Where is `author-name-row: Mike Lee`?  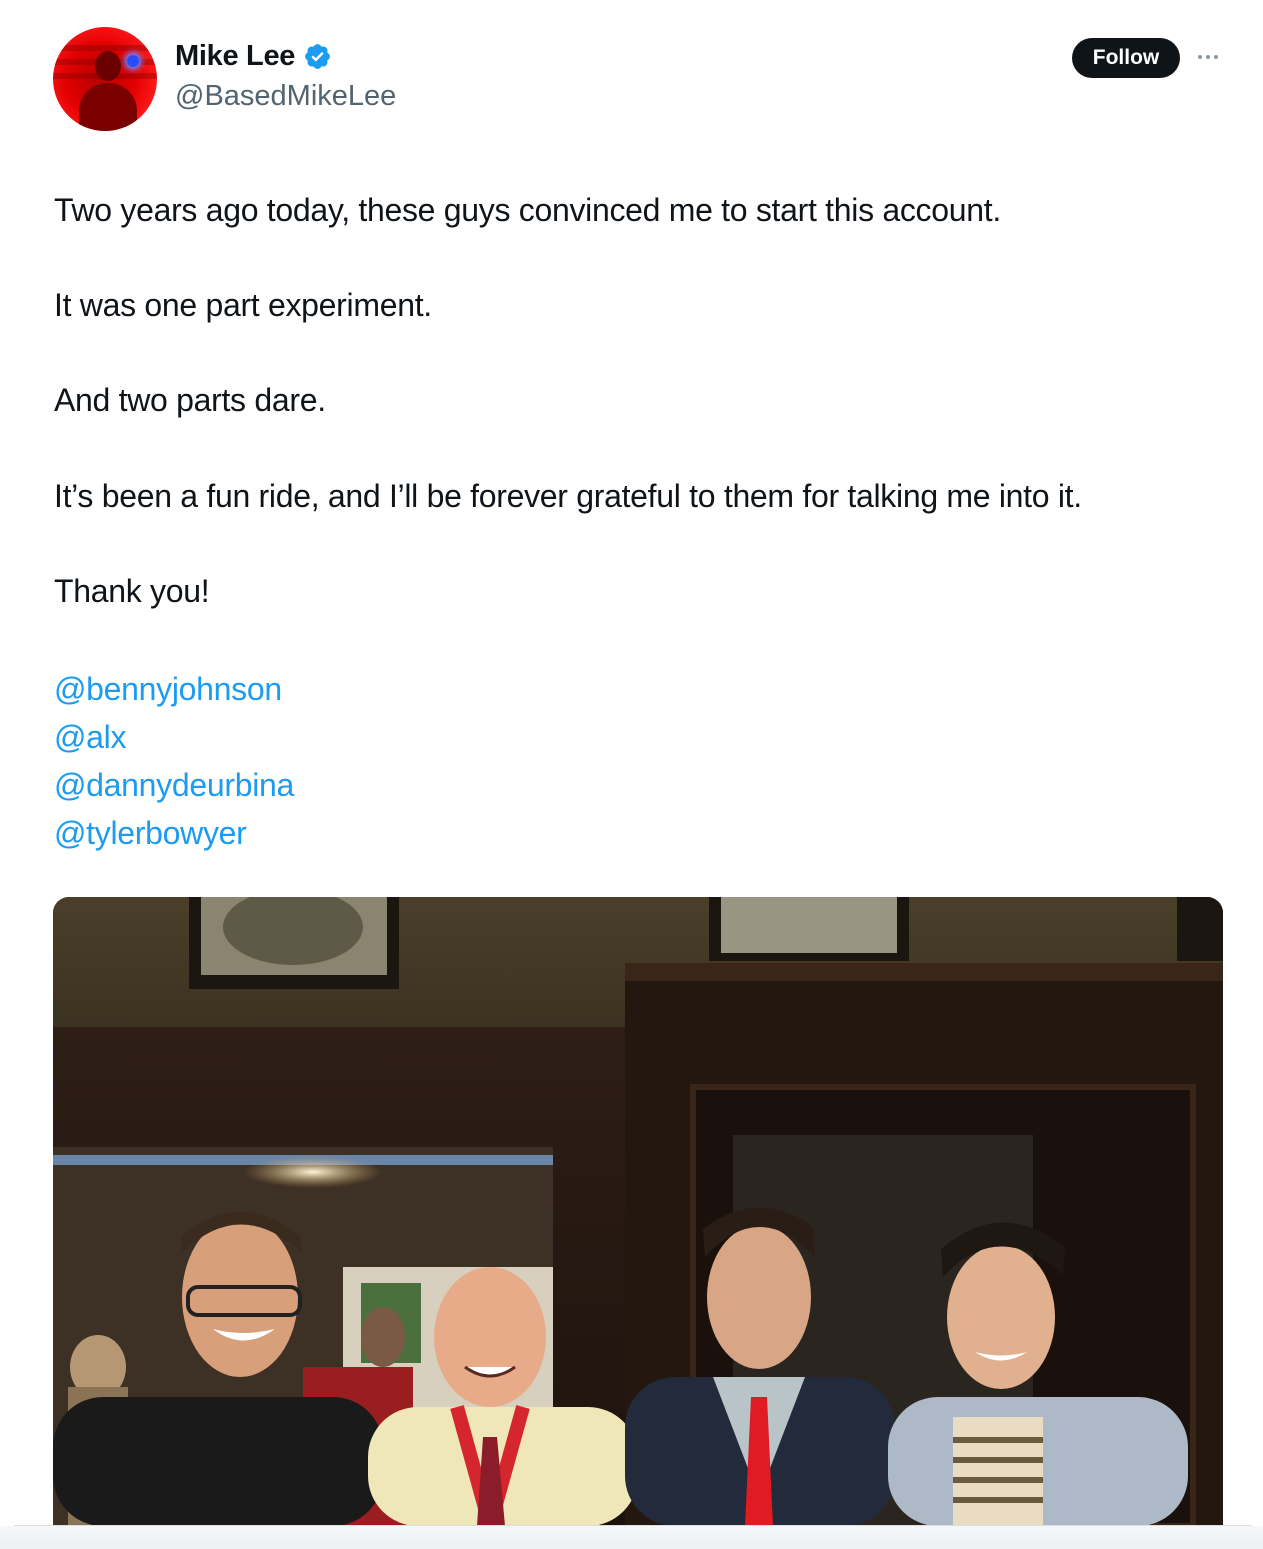 author-name-row: Mike Lee is located at coordinates (253, 56).